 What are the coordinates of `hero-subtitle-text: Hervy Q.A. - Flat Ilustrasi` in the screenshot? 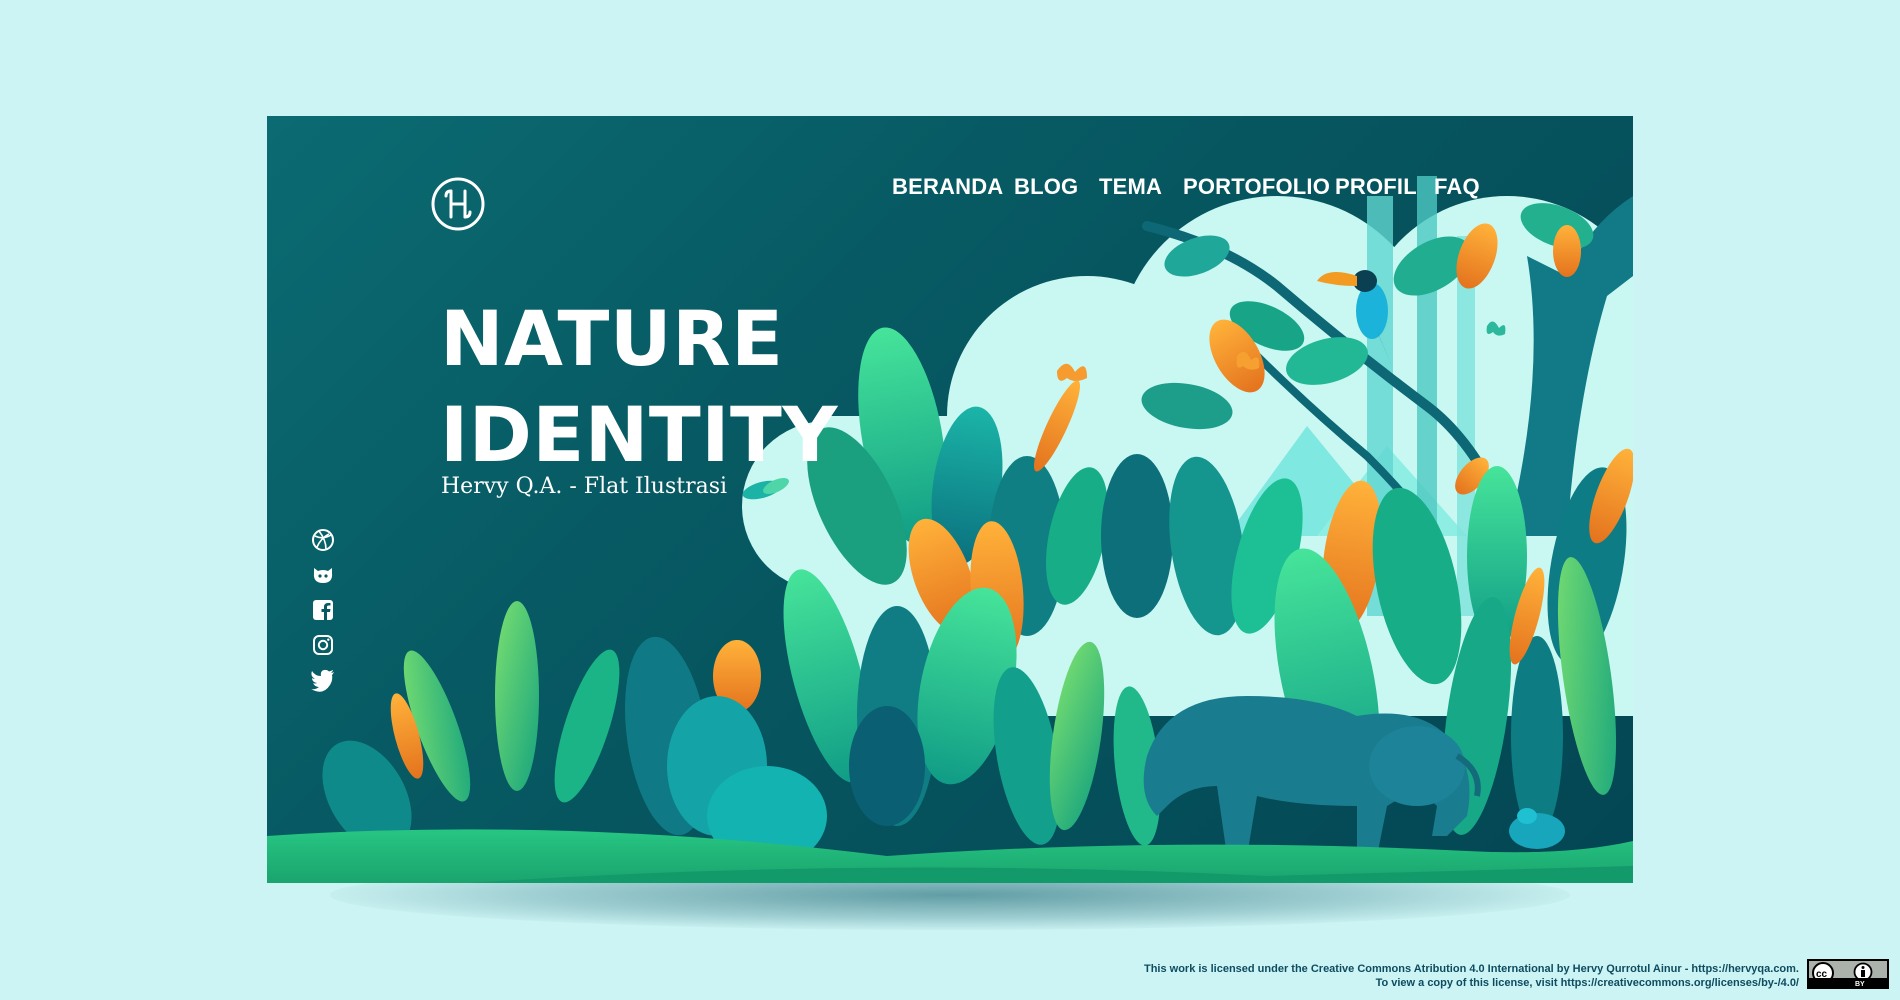 It's located at (584, 486).